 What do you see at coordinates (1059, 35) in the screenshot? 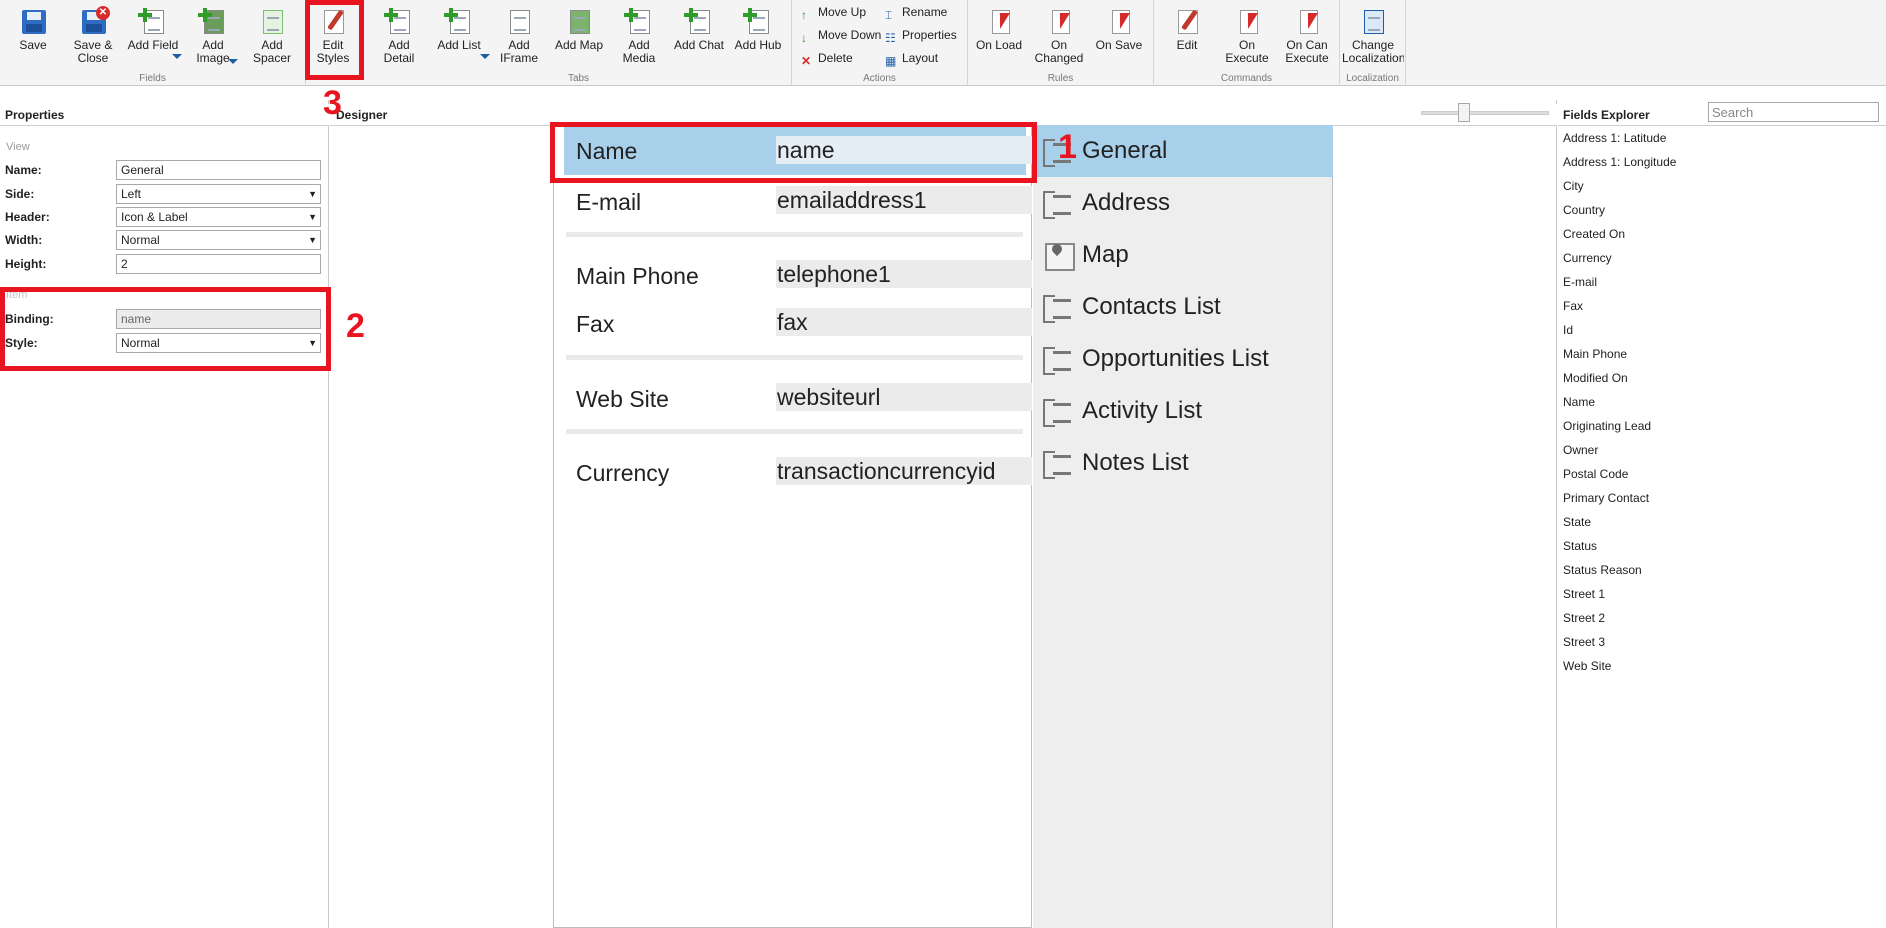
I see `on-changed-button: On Changed` at bounding box center [1059, 35].